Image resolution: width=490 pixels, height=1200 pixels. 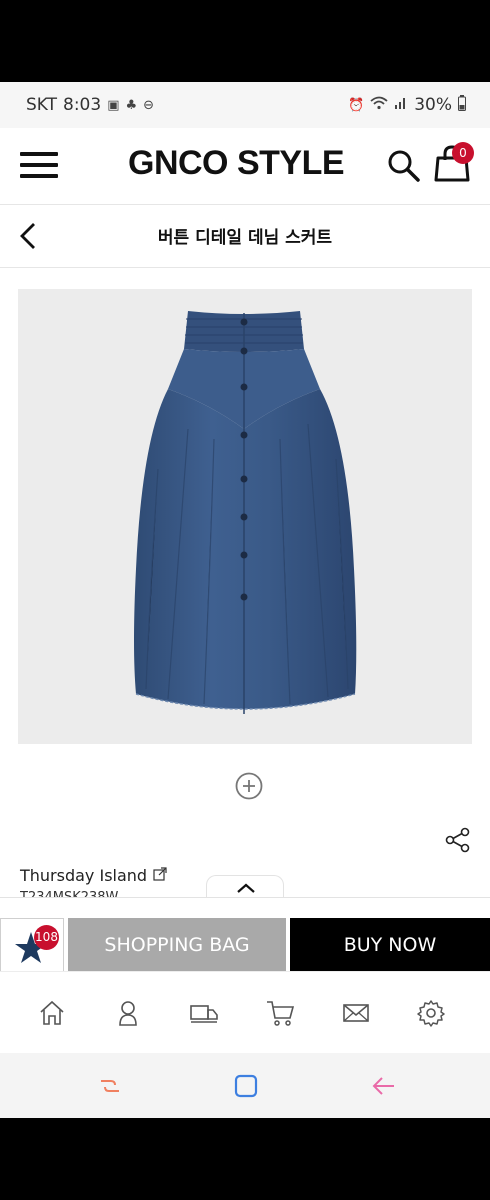 I want to click on app-header: GNCO STYLE 0, so click(x=245, y=166).